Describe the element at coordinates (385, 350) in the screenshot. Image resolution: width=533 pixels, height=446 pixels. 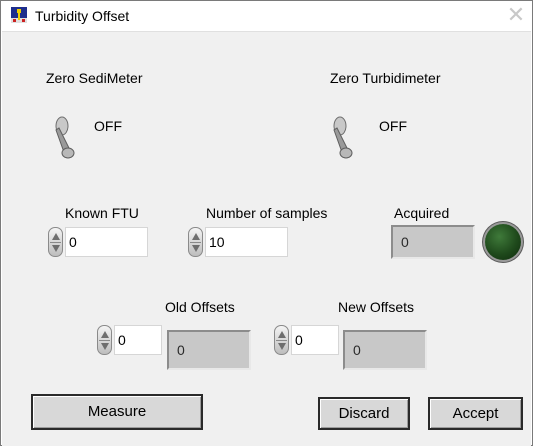
I see `new-offset-indicator: 0` at that location.